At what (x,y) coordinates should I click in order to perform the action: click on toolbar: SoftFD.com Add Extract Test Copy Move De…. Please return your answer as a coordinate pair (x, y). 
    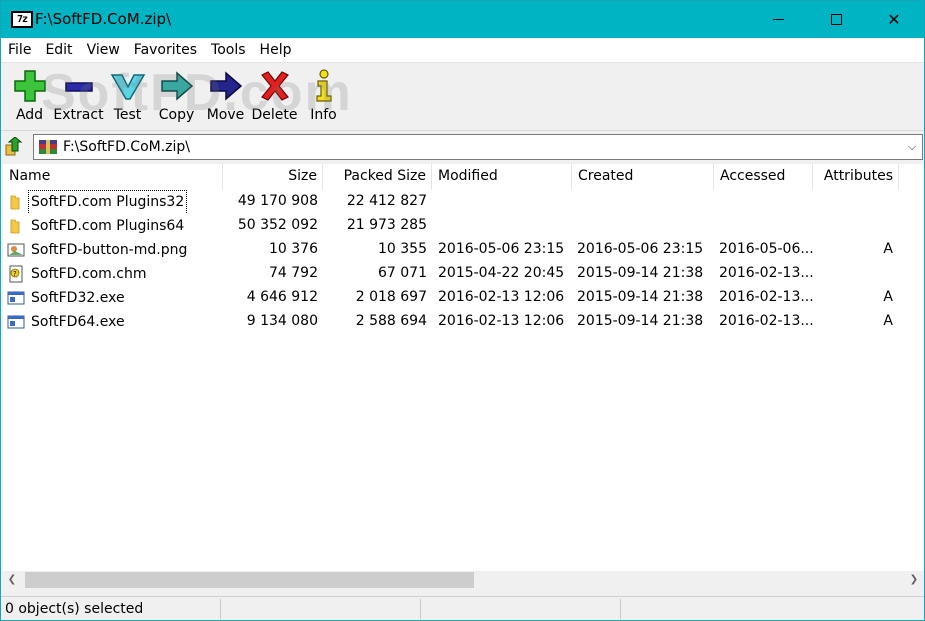
    Looking at the image, I should click on (462, 97).